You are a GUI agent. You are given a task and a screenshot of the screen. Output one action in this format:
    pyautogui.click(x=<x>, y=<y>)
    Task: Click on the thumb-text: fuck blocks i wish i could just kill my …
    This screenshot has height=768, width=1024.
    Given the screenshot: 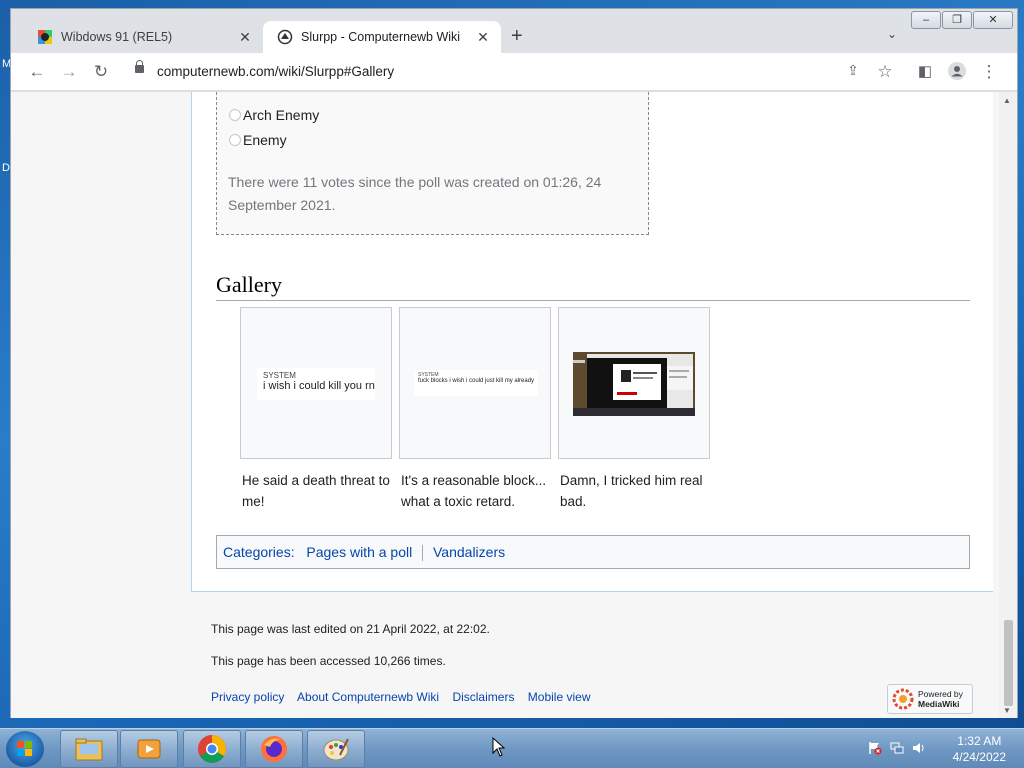 What is the action you would take?
    pyautogui.click(x=476, y=381)
    